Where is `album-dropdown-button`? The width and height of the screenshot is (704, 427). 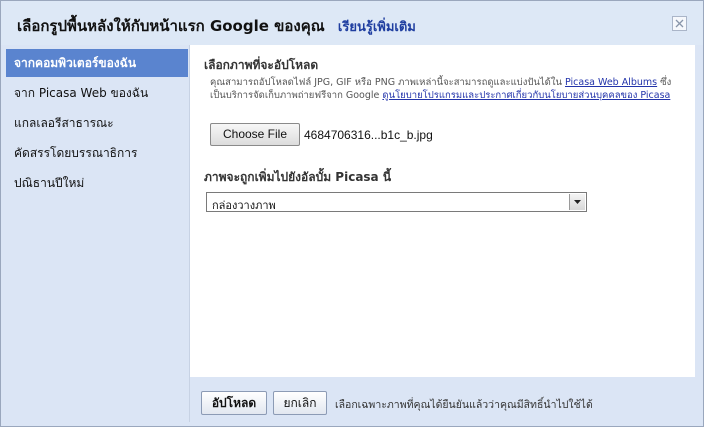
album-dropdown-button is located at coordinates (577, 202).